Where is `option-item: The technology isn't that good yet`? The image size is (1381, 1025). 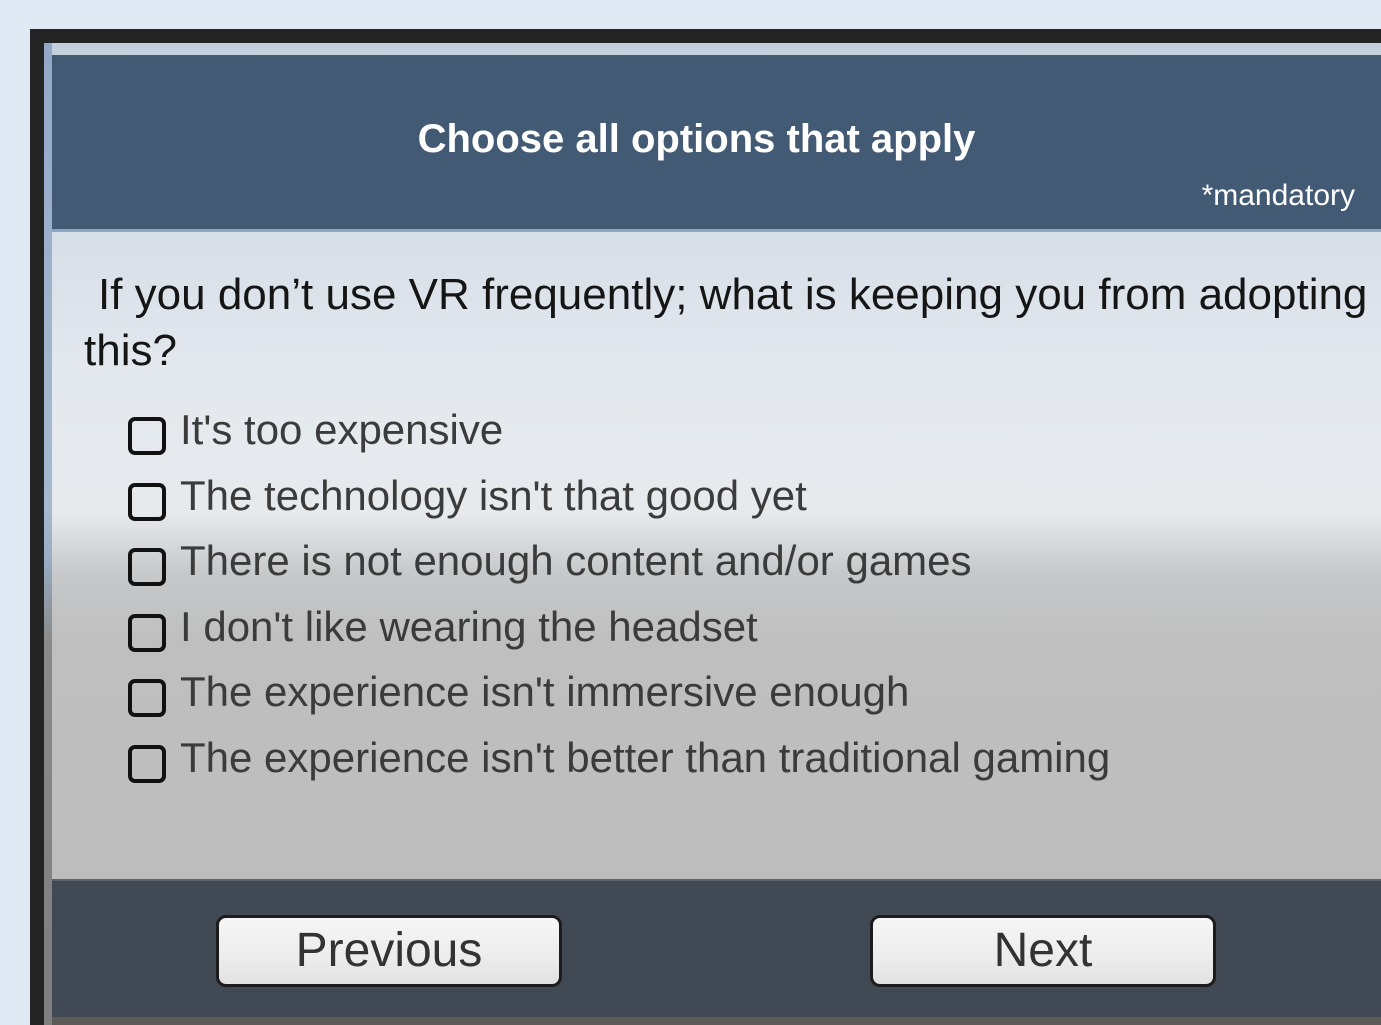 option-item: The technology isn't that good yet is located at coordinates (619, 500).